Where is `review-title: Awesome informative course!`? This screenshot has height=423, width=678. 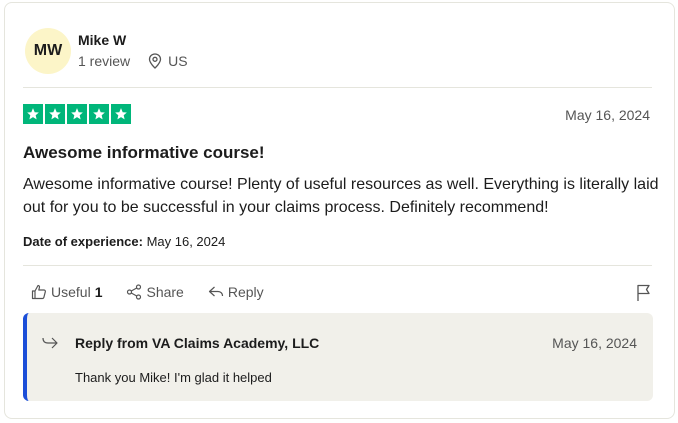
review-title: Awesome informative course! is located at coordinates (144, 153).